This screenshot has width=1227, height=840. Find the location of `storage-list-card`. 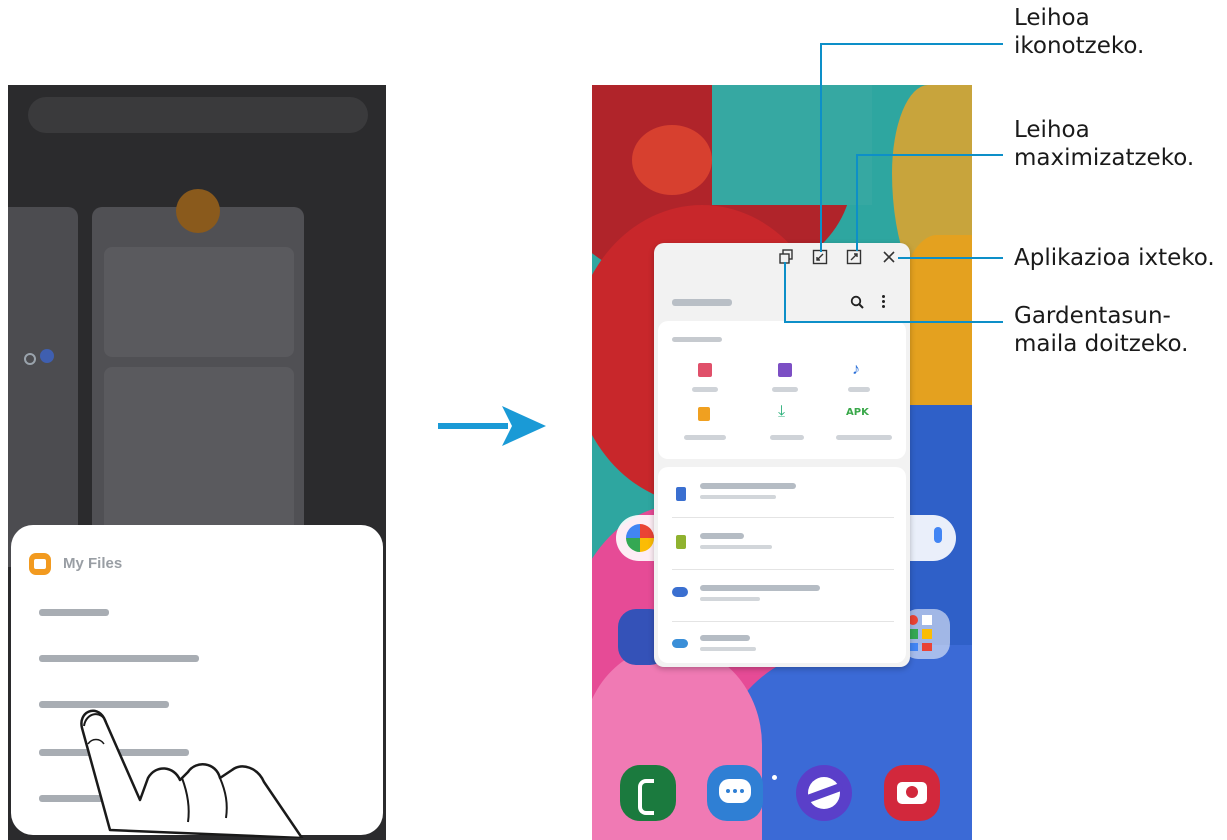

storage-list-card is located at coordinates (782, 565).